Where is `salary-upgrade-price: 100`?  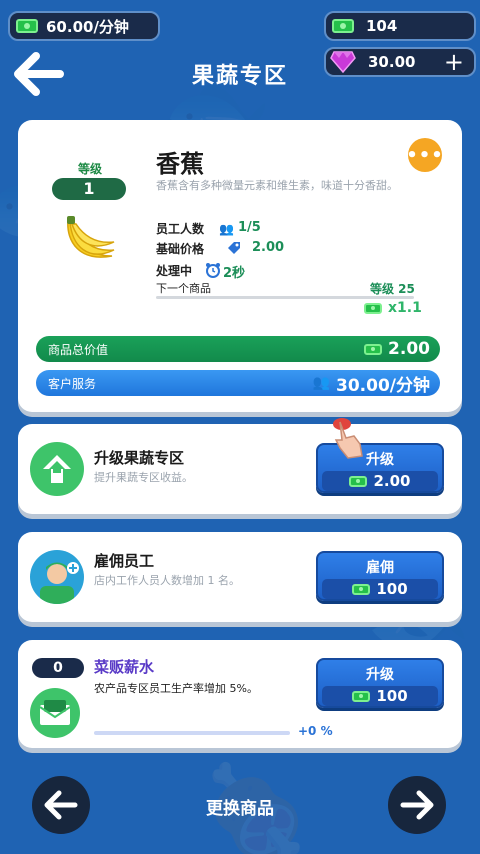
salary-upgrade-price: 100 is located at coordinates (392, 696).